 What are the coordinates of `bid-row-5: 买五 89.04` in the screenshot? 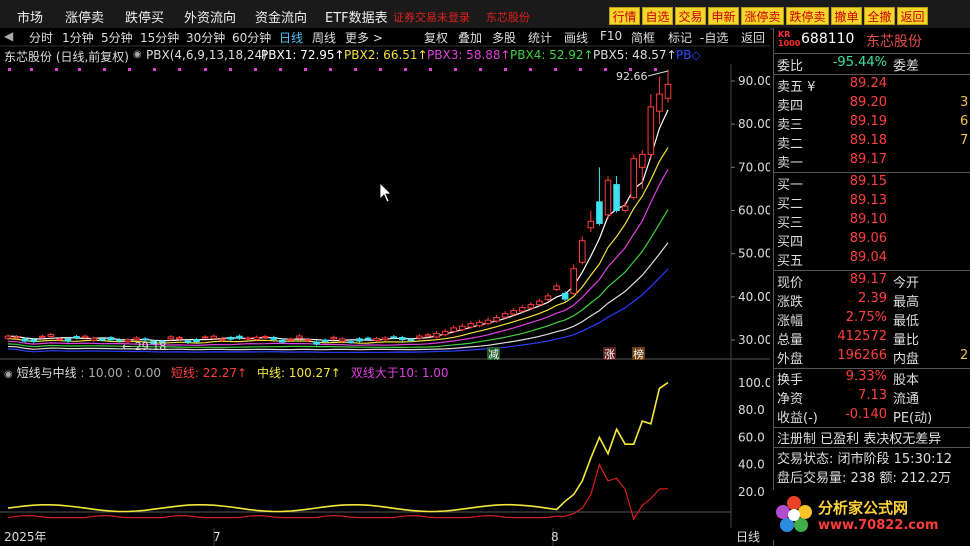 It's located at (872, 259).